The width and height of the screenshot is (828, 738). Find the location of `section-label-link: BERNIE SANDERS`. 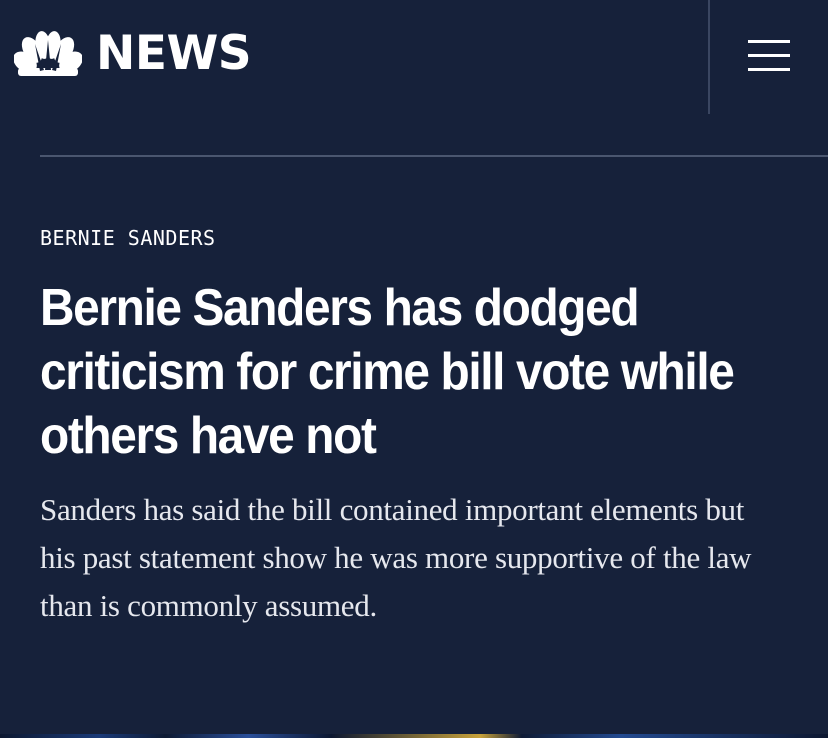

section-label-link: BERNIE SANDERS is located at coordinates (128, 238).